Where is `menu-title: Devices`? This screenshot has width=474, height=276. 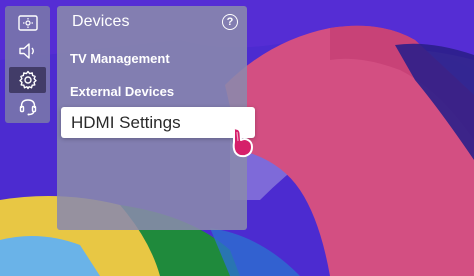 menu-title: Devices is located at coordinates (101, 21).